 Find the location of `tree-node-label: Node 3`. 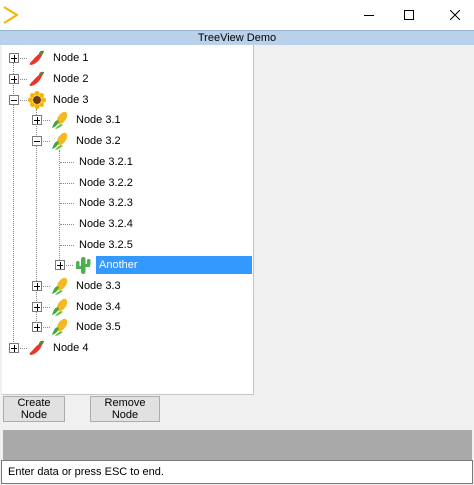

tree-node-label: Node 3 is located at coordinates (70, 100).